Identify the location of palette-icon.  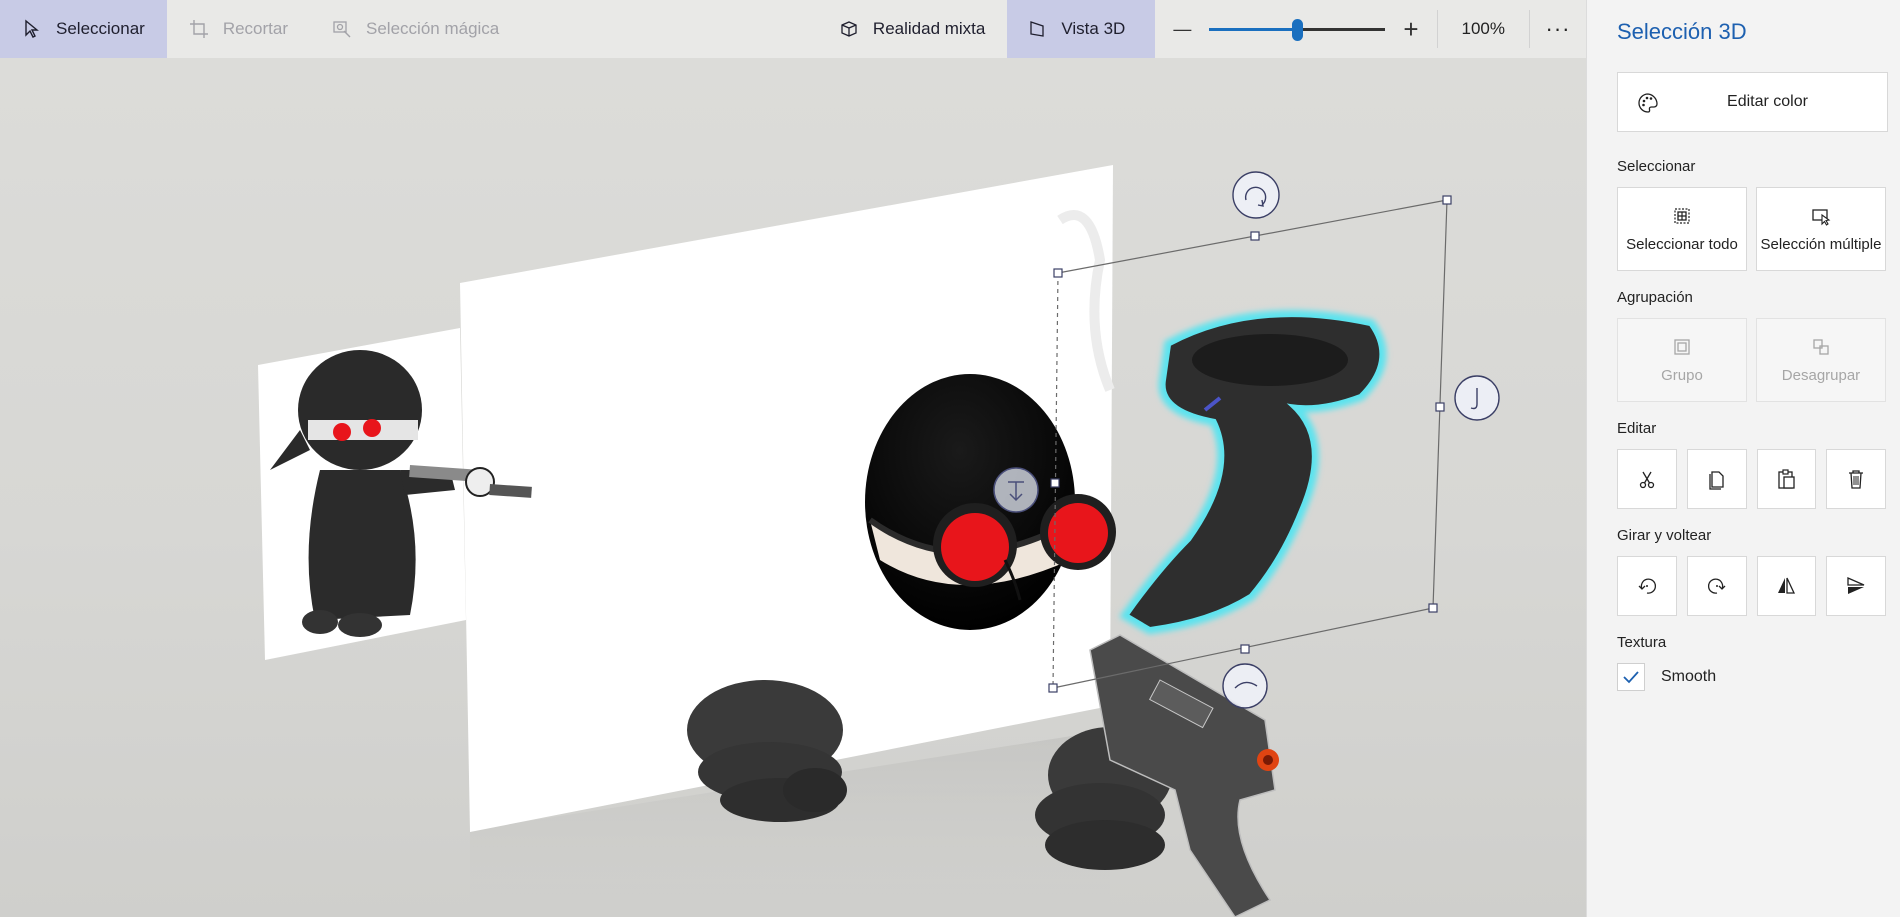
(1648, 103).